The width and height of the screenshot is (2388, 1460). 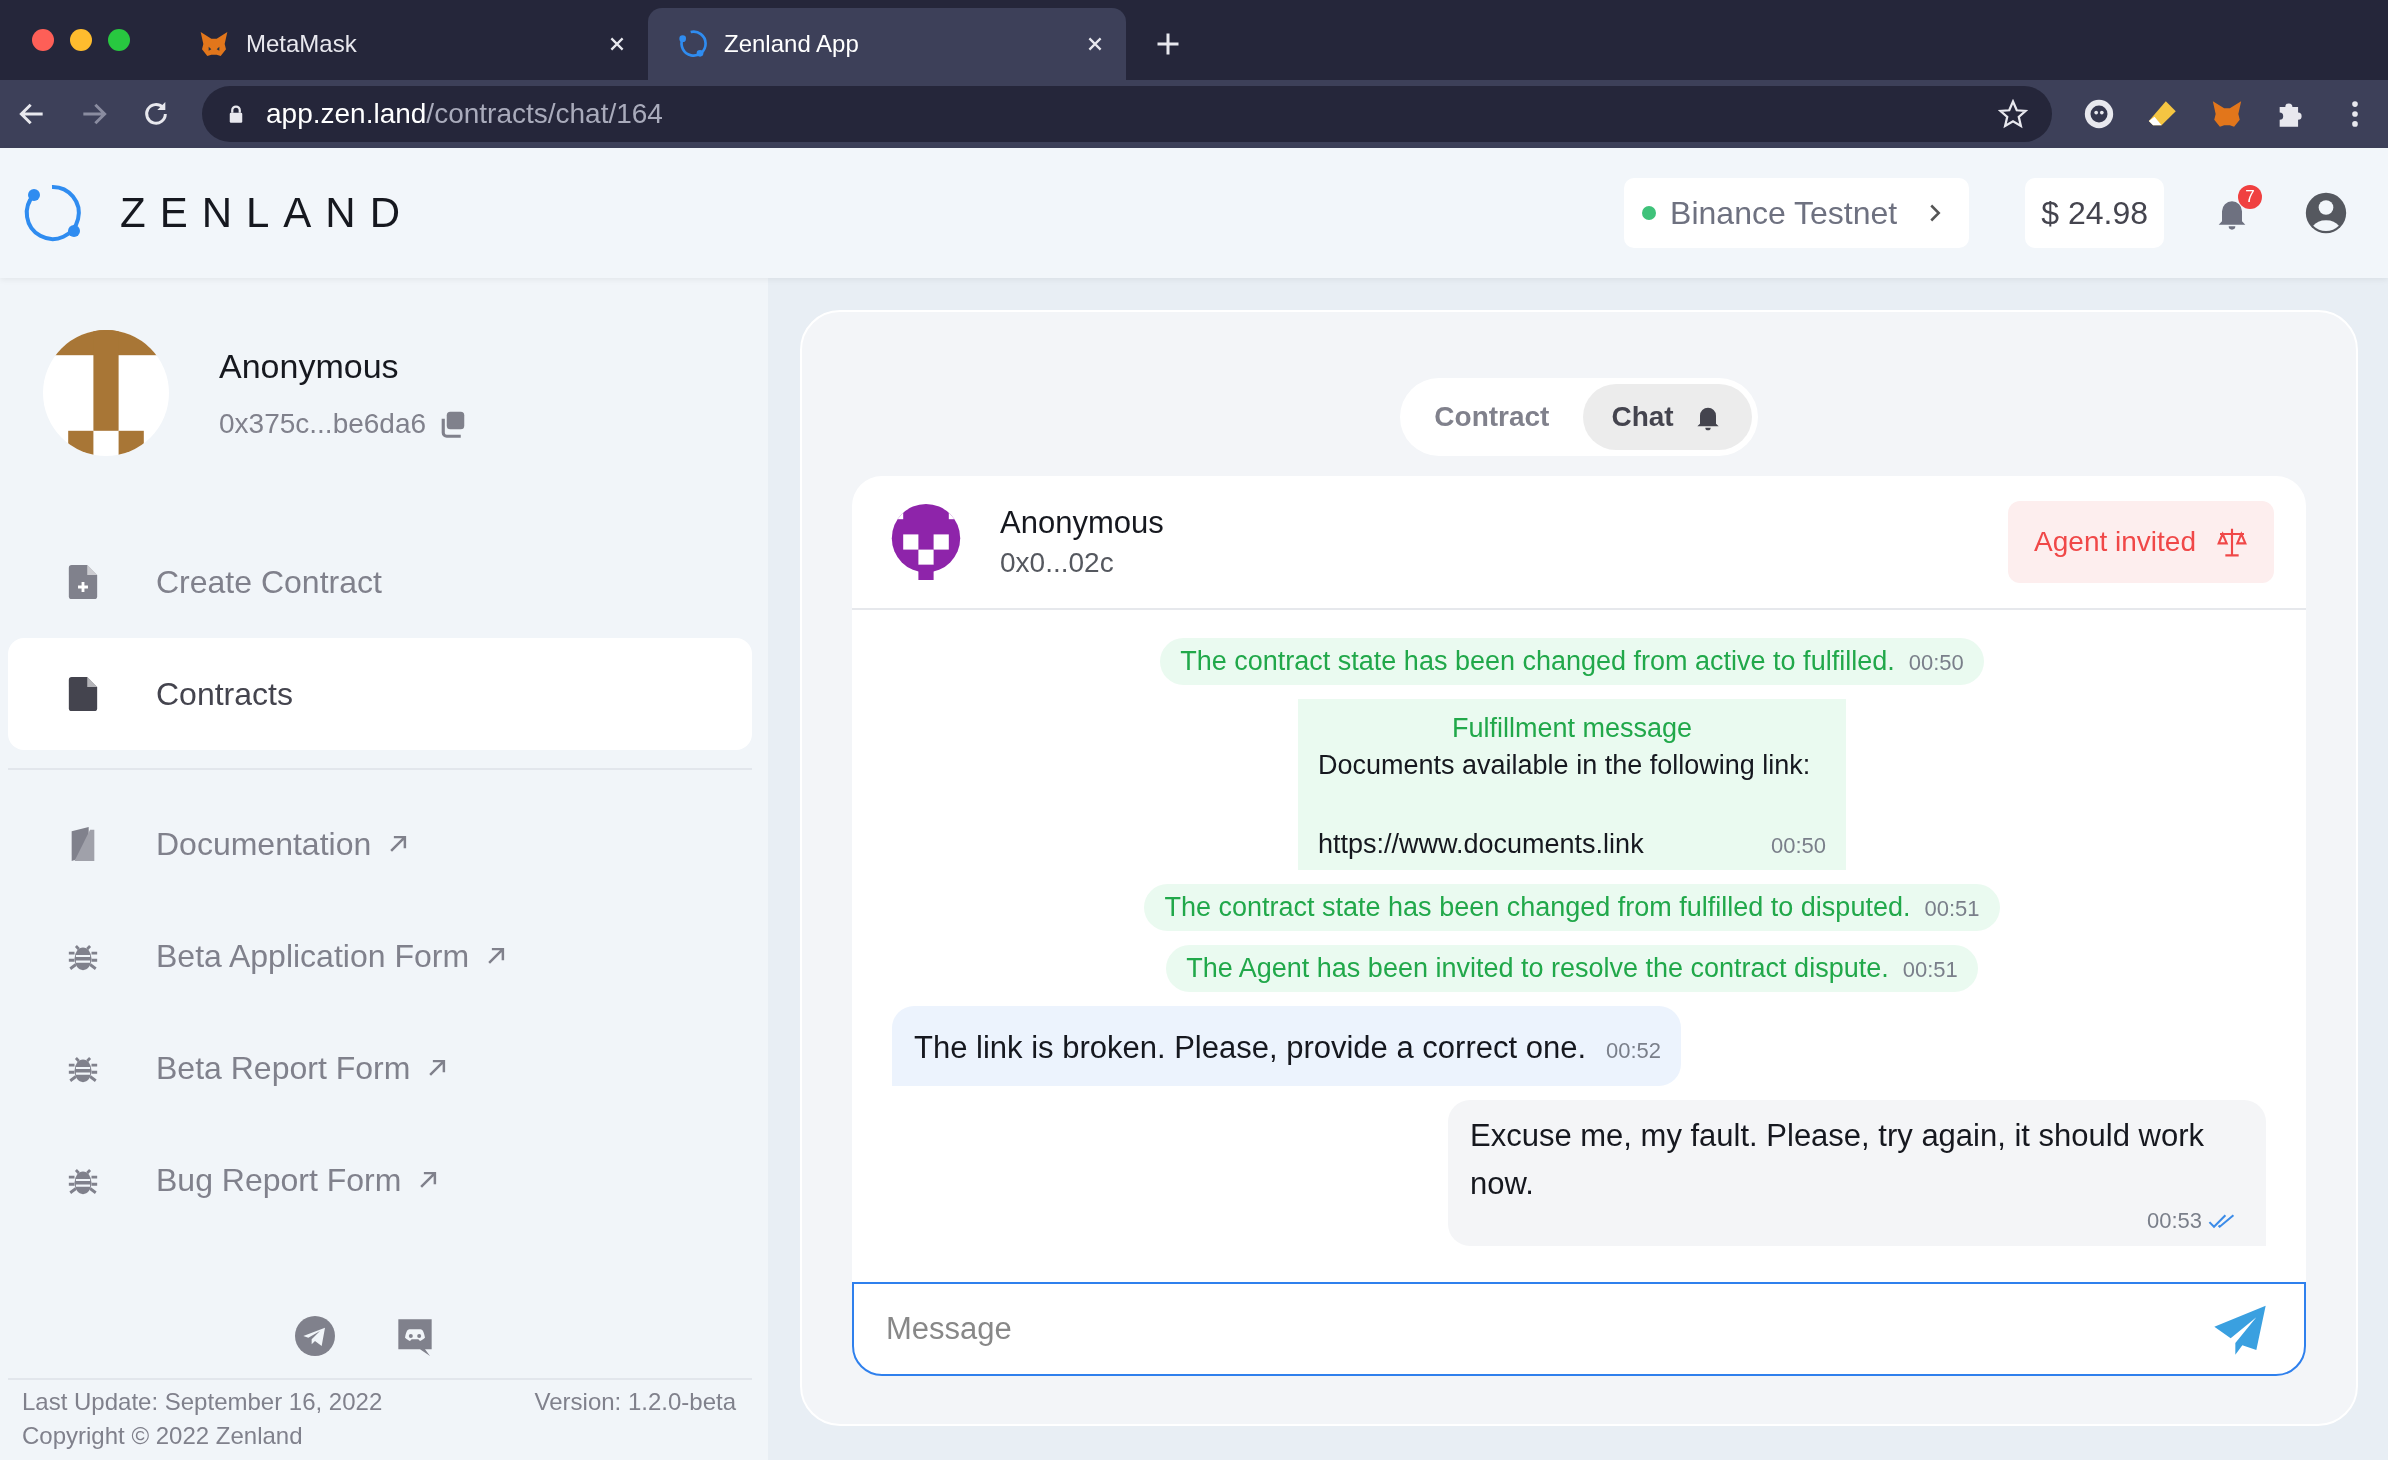 What do you see at coordinates (163, 1436) in the screenshot?
I see `copyright-text: Copyright © 2022 Zenland` at bounding box center [163, 1436].